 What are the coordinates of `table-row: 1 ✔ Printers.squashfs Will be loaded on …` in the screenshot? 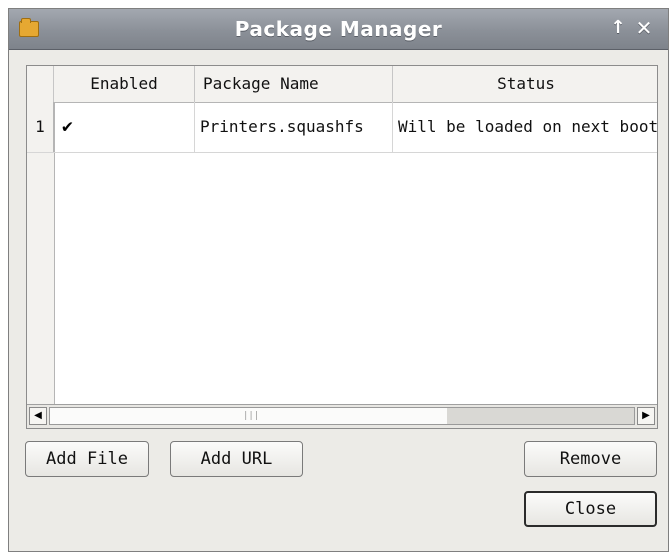 It's located at (342, 127).